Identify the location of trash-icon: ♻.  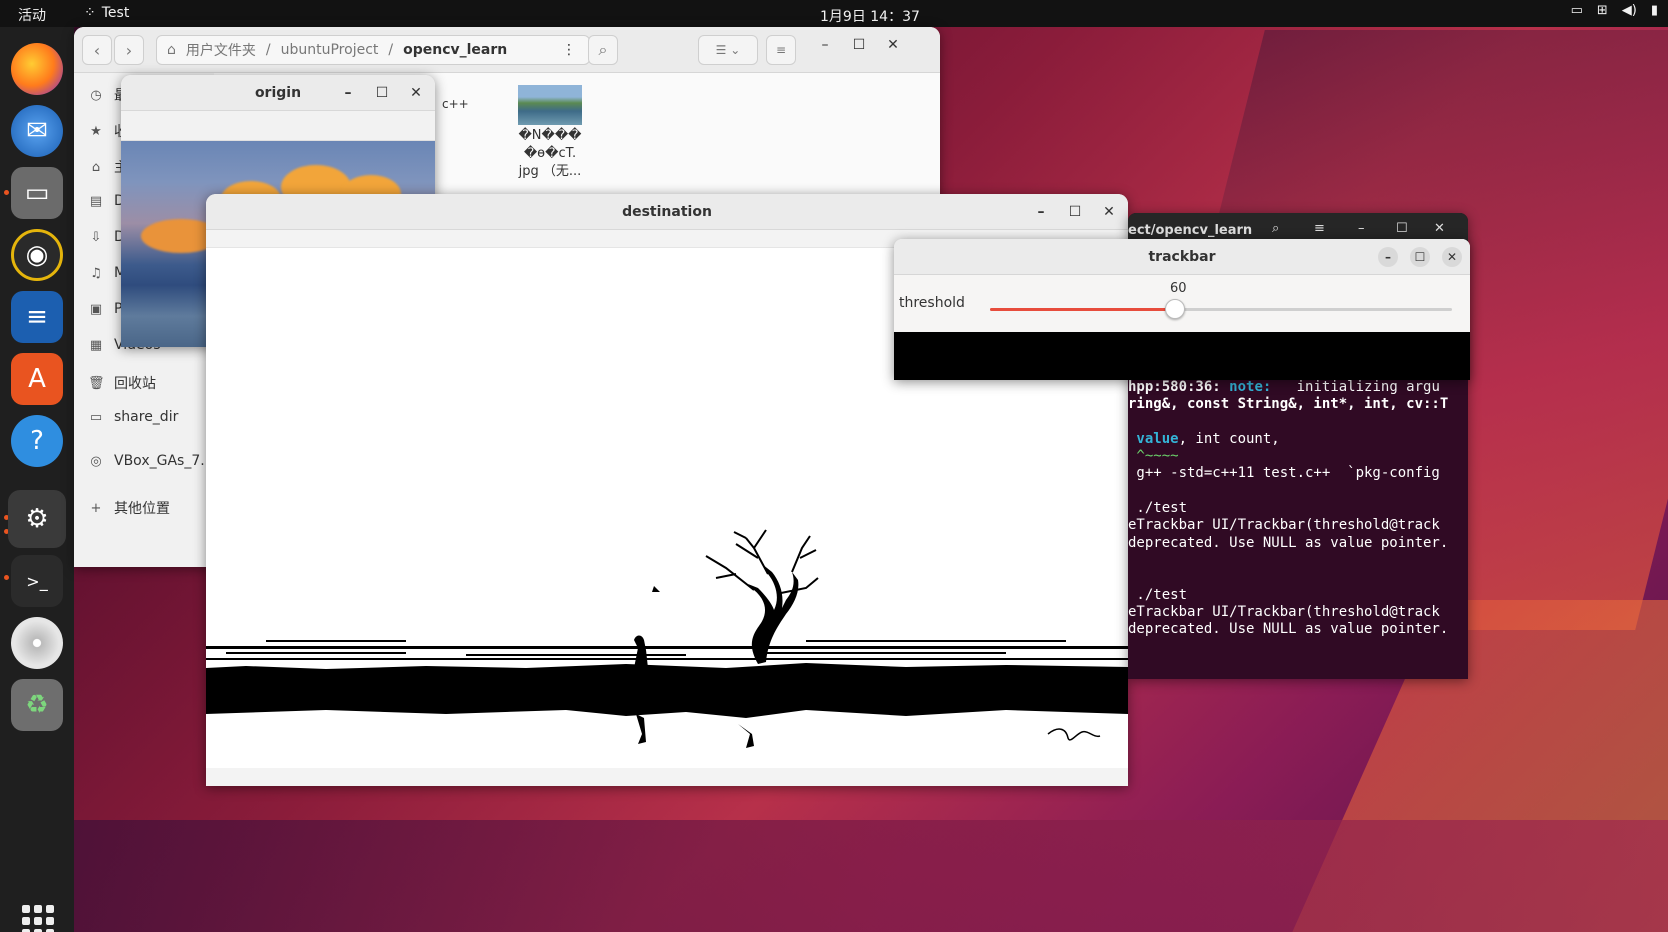
(37, 705).